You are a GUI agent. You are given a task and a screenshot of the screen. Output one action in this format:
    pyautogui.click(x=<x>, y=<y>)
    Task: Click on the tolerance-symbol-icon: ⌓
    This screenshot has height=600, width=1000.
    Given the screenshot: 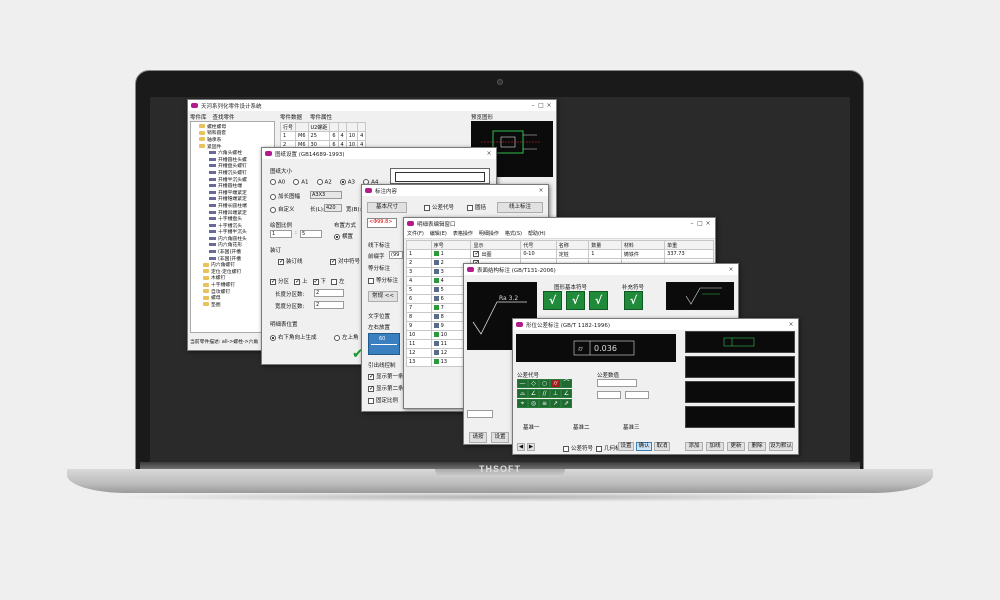 What is the action you would take?
    pyautogui.click(x=522, y=393)
    